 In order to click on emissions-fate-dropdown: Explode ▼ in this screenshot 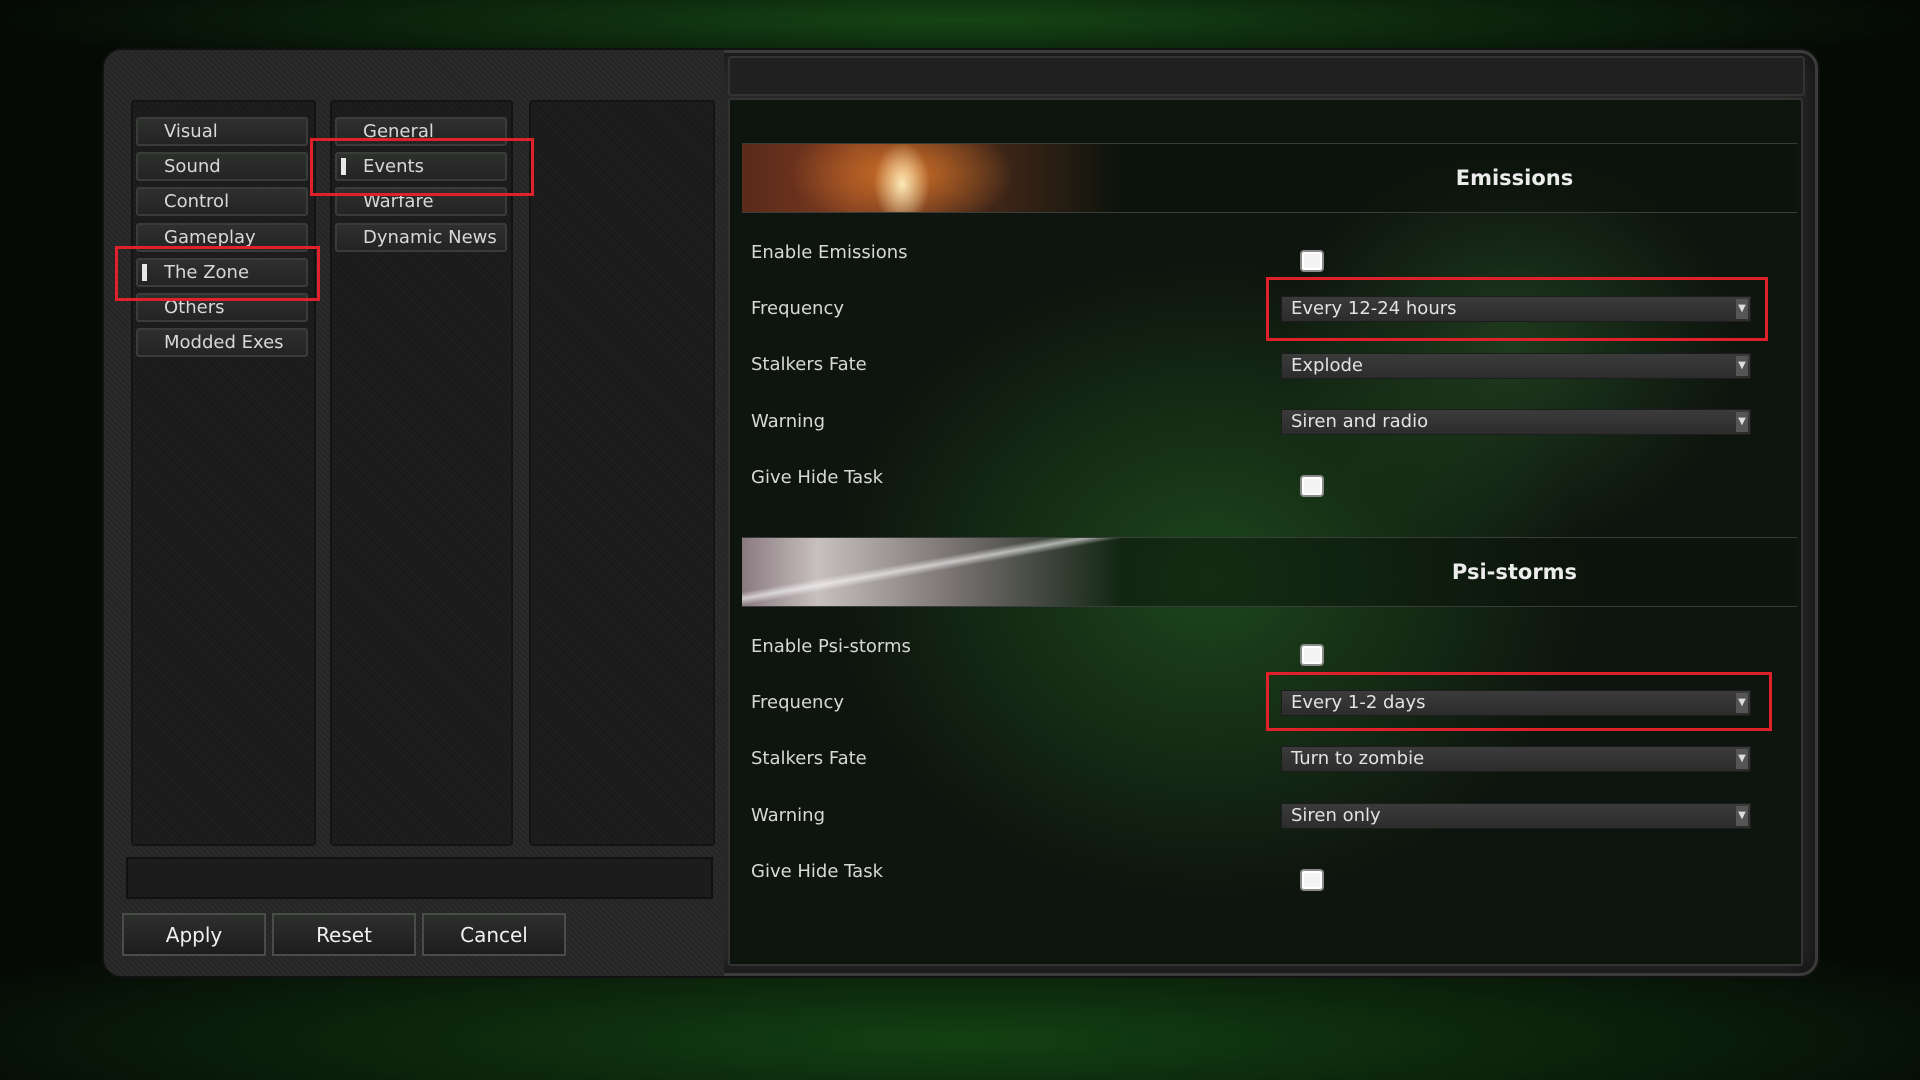, I will do `click(1516, 366)`.